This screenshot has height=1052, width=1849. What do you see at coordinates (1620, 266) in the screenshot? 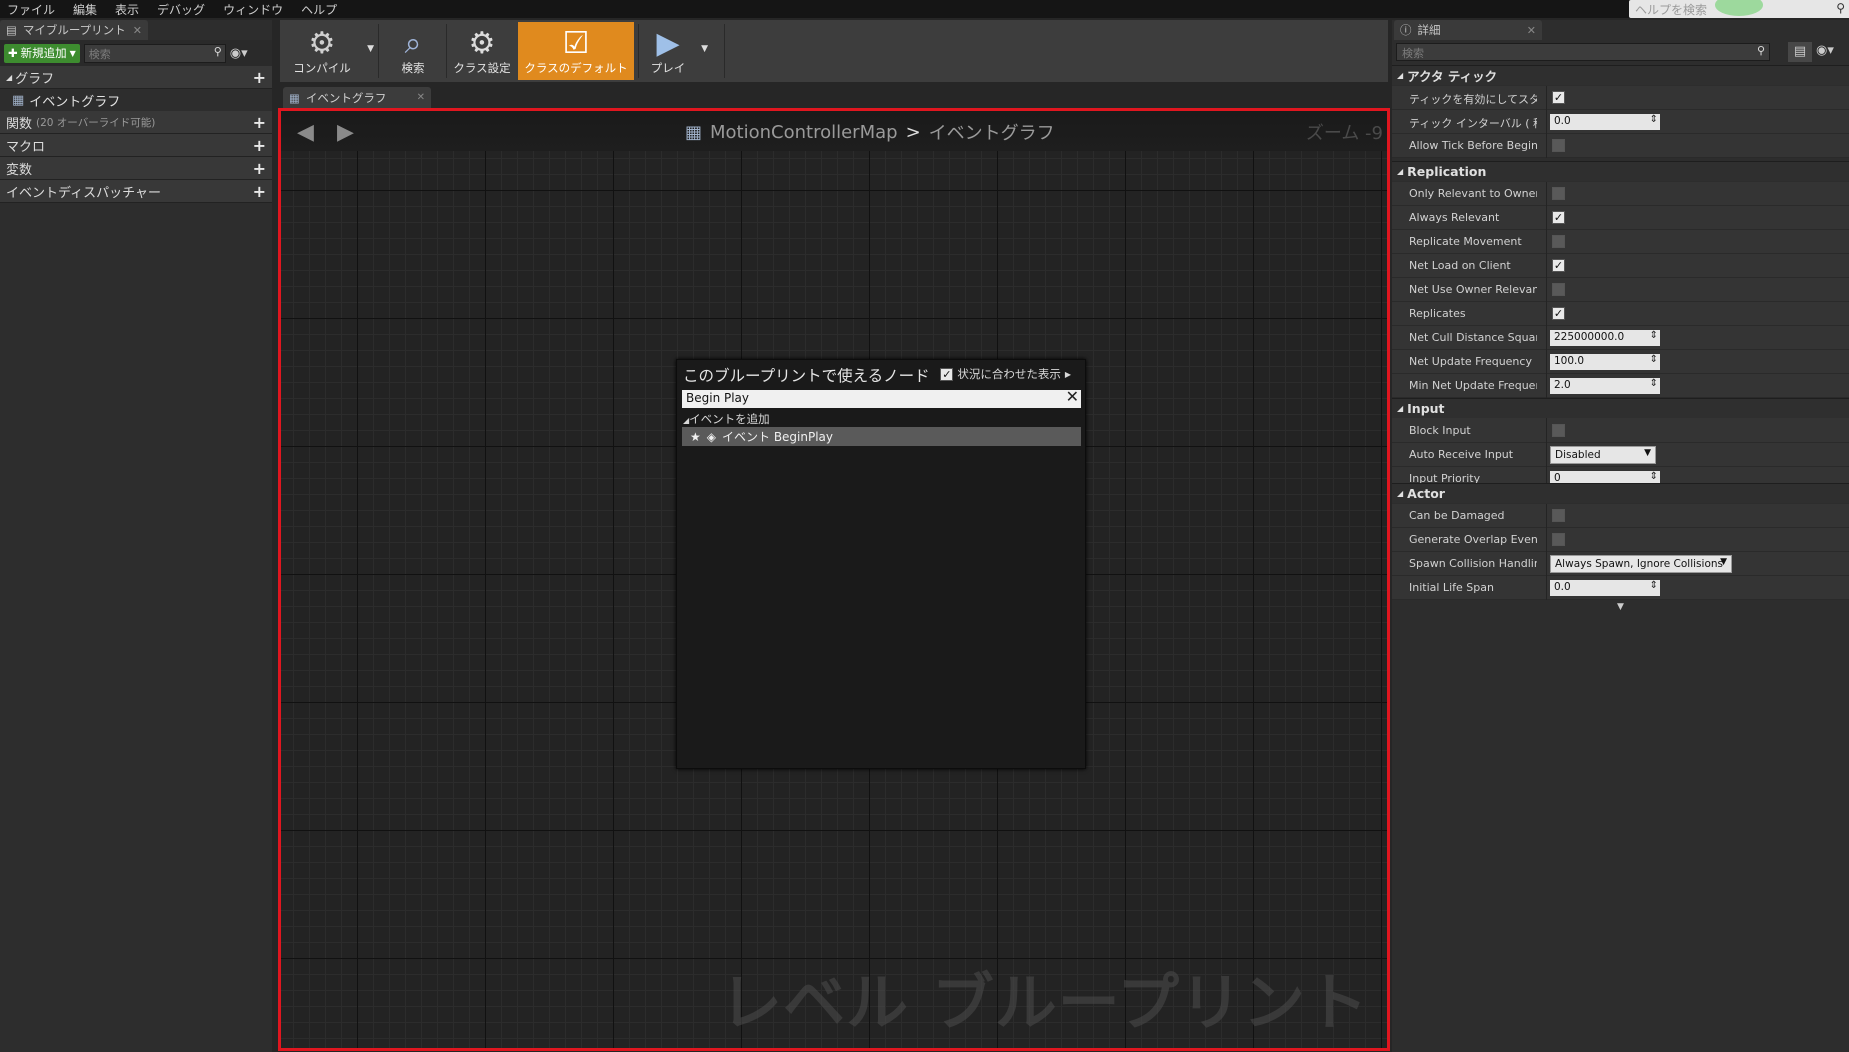
I see `property-row: Net Load on Client ✓` at bounding box center [1620, 266].